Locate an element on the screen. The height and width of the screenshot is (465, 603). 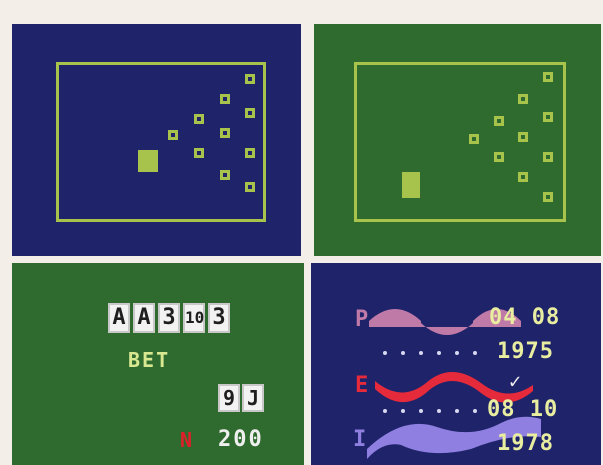
money-symbol: N is located at coordinates (186, 440).